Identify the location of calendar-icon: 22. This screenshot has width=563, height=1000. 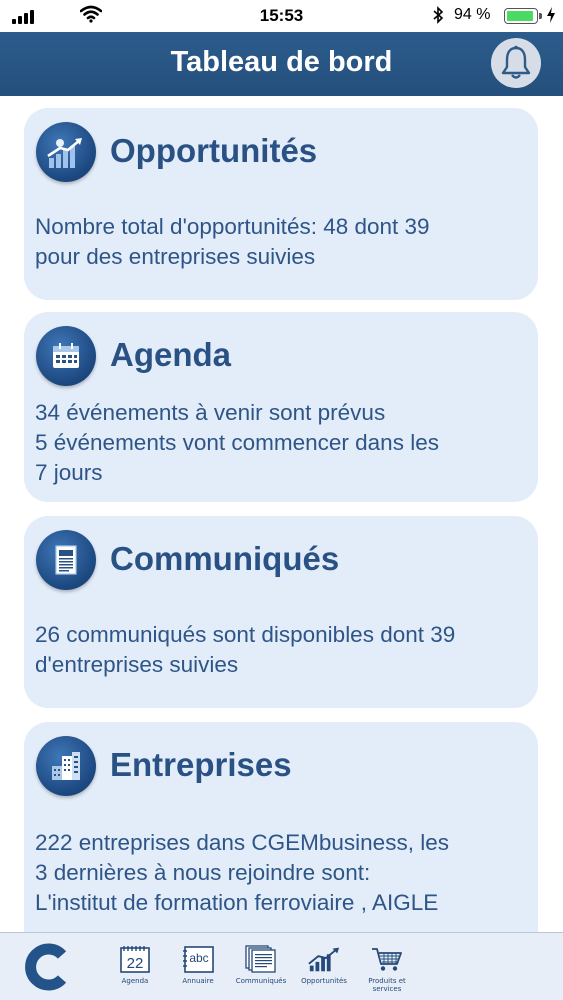
(135, 959).